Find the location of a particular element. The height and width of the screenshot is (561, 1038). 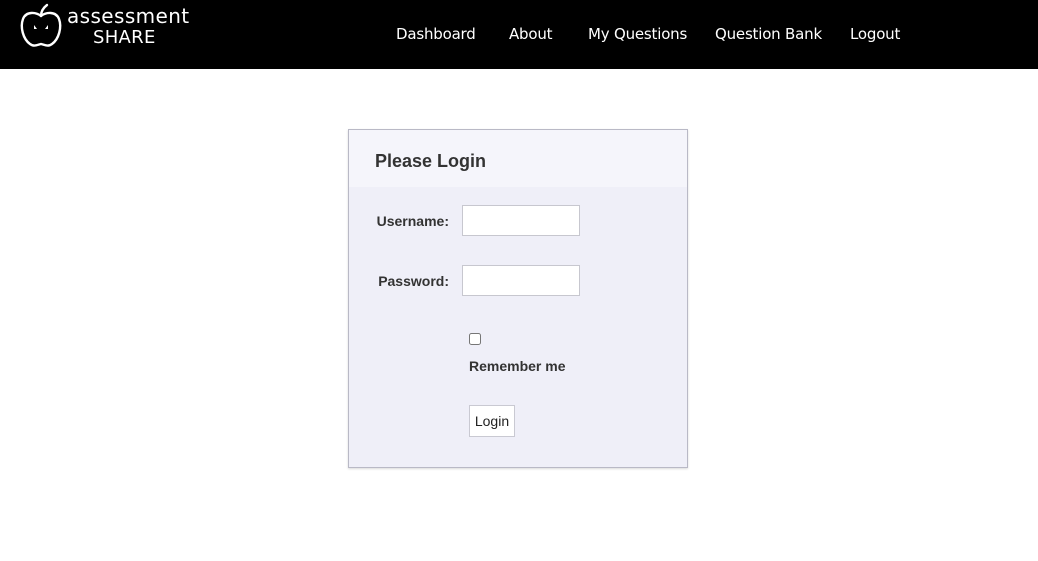

login-panel-header: Please Login is located at coordinates (518, 158).